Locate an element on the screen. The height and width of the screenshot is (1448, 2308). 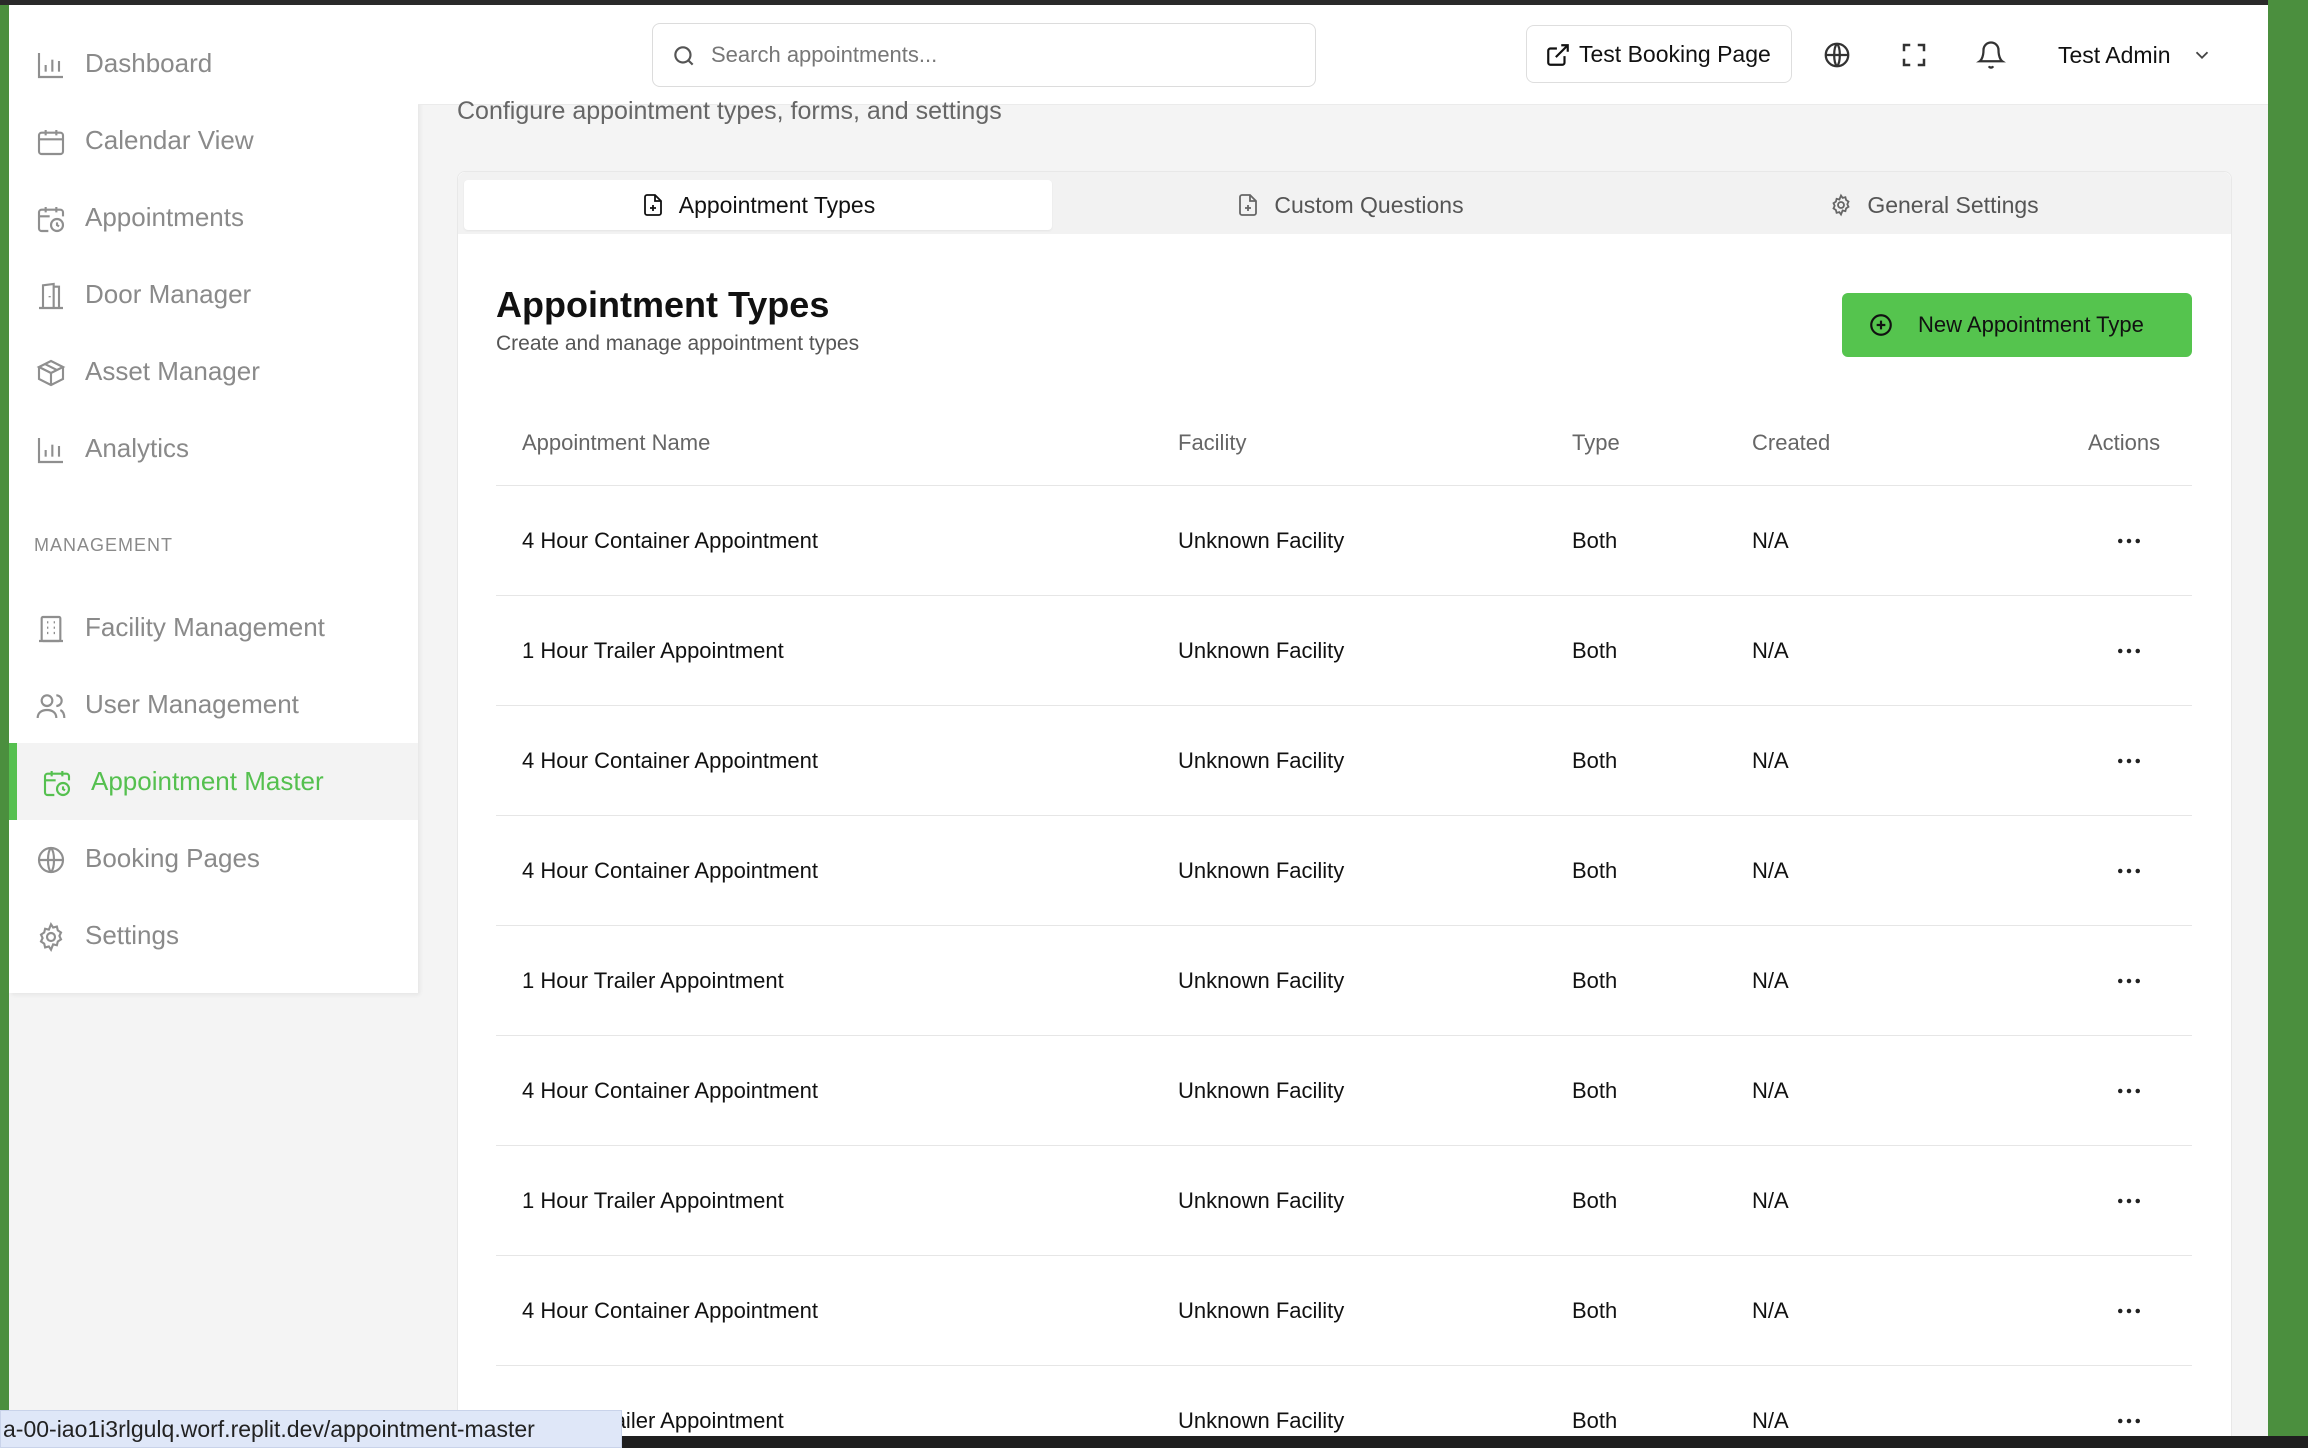
sidebar-item-asset-manager: Asset Manager is located at coordinates (213, 371).